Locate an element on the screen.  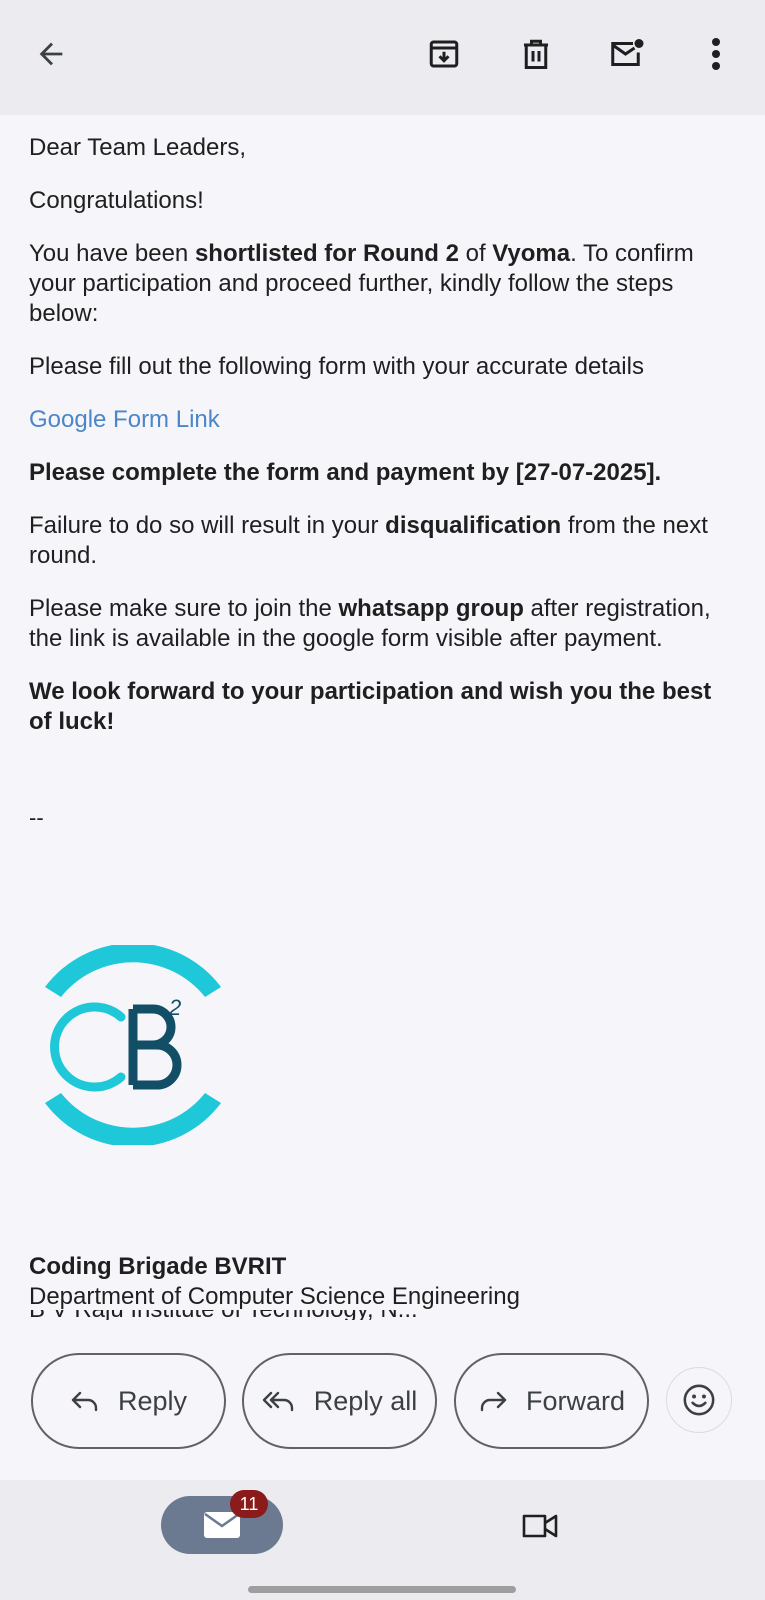
forward-button: Forward is located at coordinates (551, 1401).